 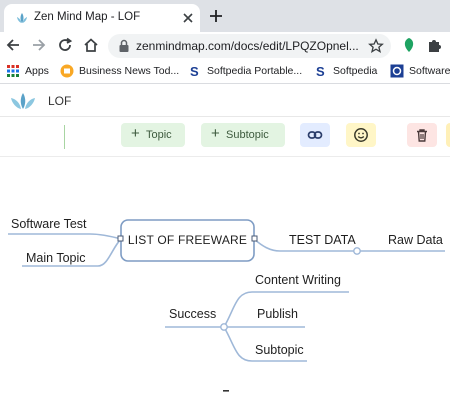 I want to click on link-icon, so click(x=315, y=135).